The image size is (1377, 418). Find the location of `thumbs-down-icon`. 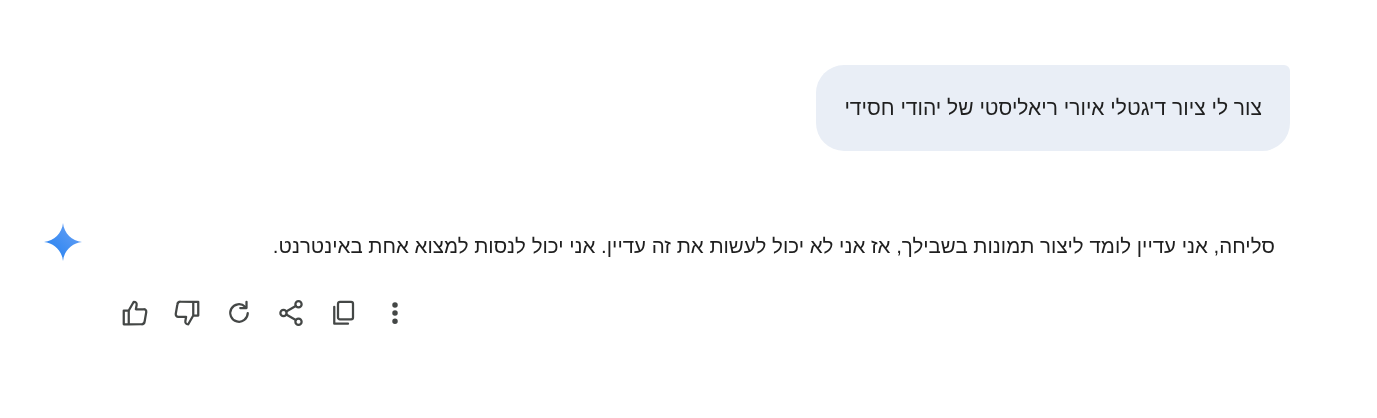

thumbs-down-icon is located at coordinates (187, 313).